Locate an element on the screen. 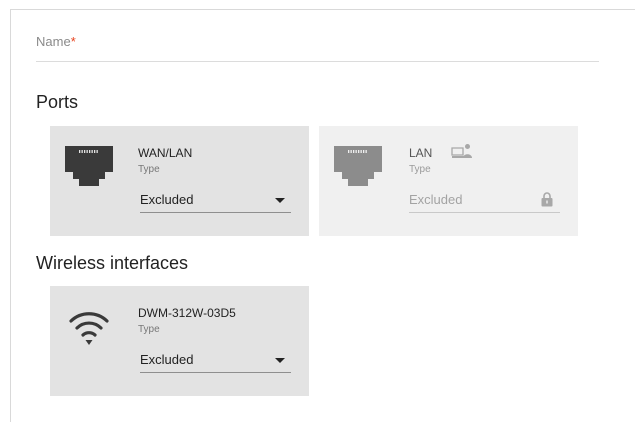  port-name: WAN/LAN is located at coordinates (165, 153).